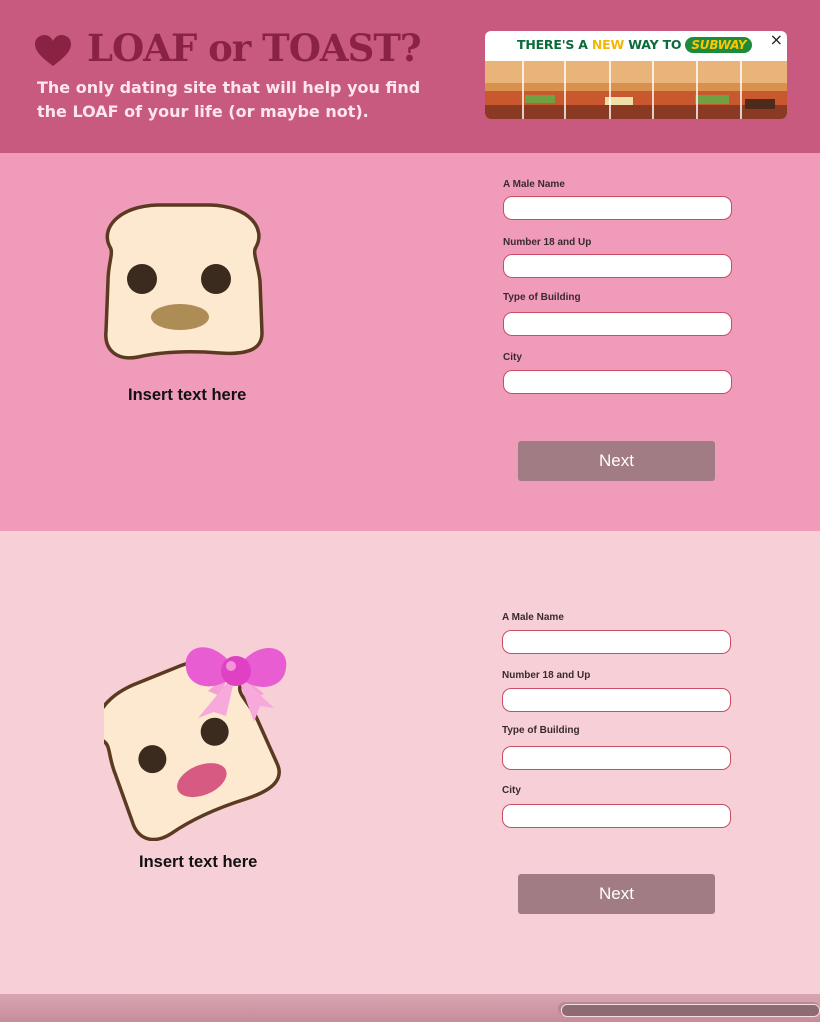 This screenshot has height=1022, width=820. What do you see at coordinates (776, 40) in the screenshot?
I see `close-icon: ×` at bounding box center [776, 40].